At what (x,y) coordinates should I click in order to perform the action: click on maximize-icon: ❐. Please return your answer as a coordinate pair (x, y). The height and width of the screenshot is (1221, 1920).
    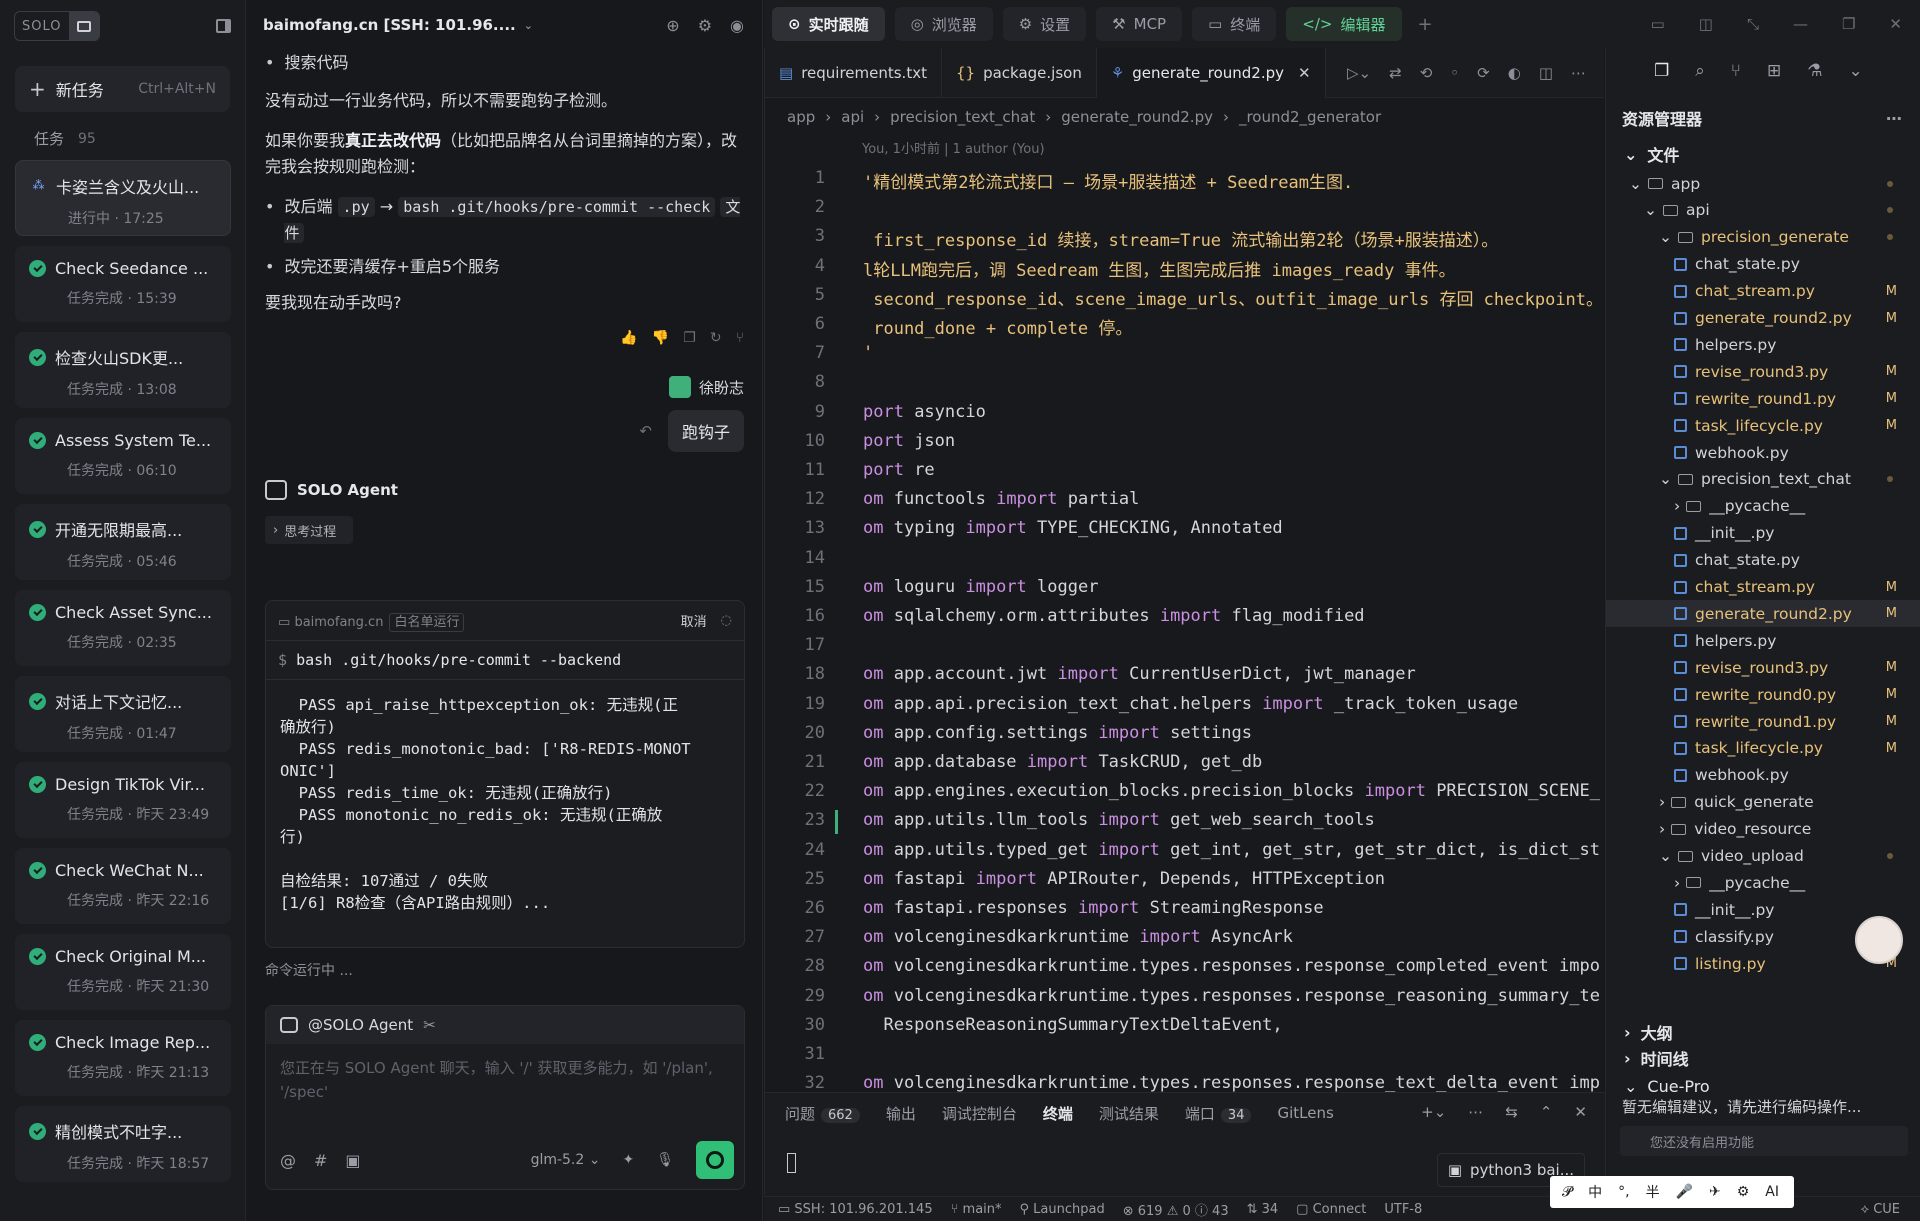
    Looking at the image, I should click on (1848, 24).